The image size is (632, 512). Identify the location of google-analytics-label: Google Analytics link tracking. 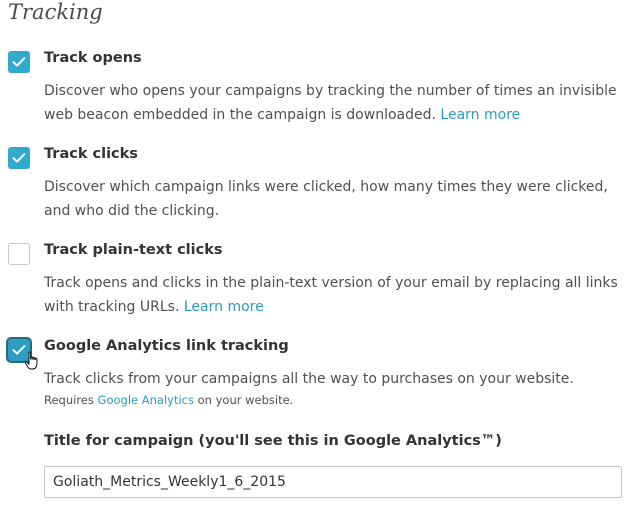
(166, 346).